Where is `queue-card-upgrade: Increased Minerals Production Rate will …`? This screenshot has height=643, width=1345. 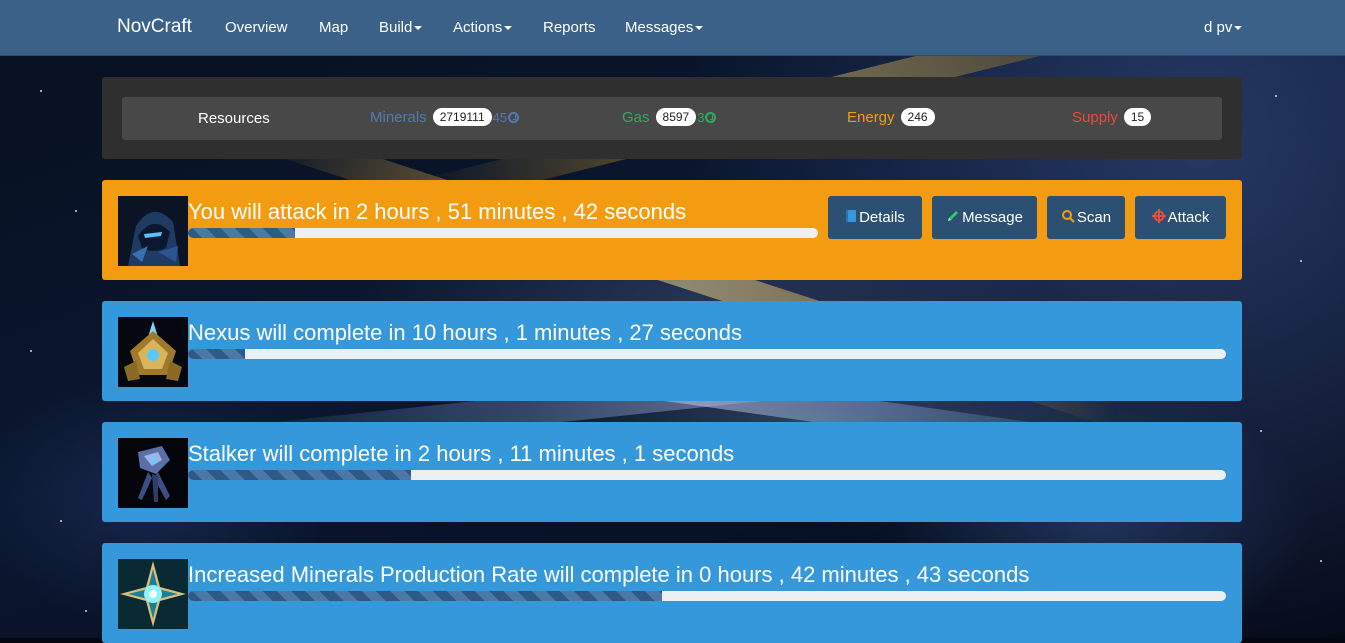
queue-card-upgrade: Increased Minerals Production Rate will … is located at coordinates (672, 593).